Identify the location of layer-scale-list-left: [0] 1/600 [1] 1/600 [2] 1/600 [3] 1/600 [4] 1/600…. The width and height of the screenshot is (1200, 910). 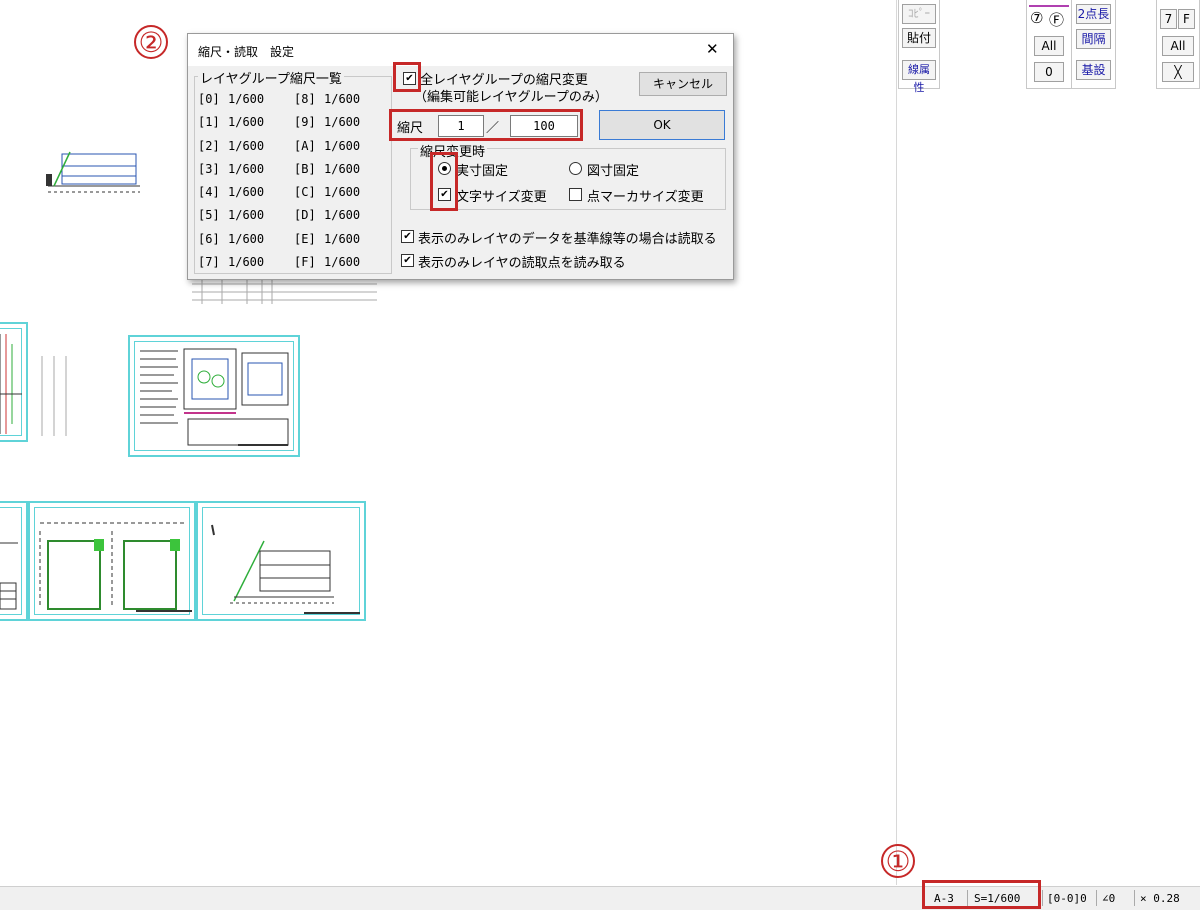
(238, 185).